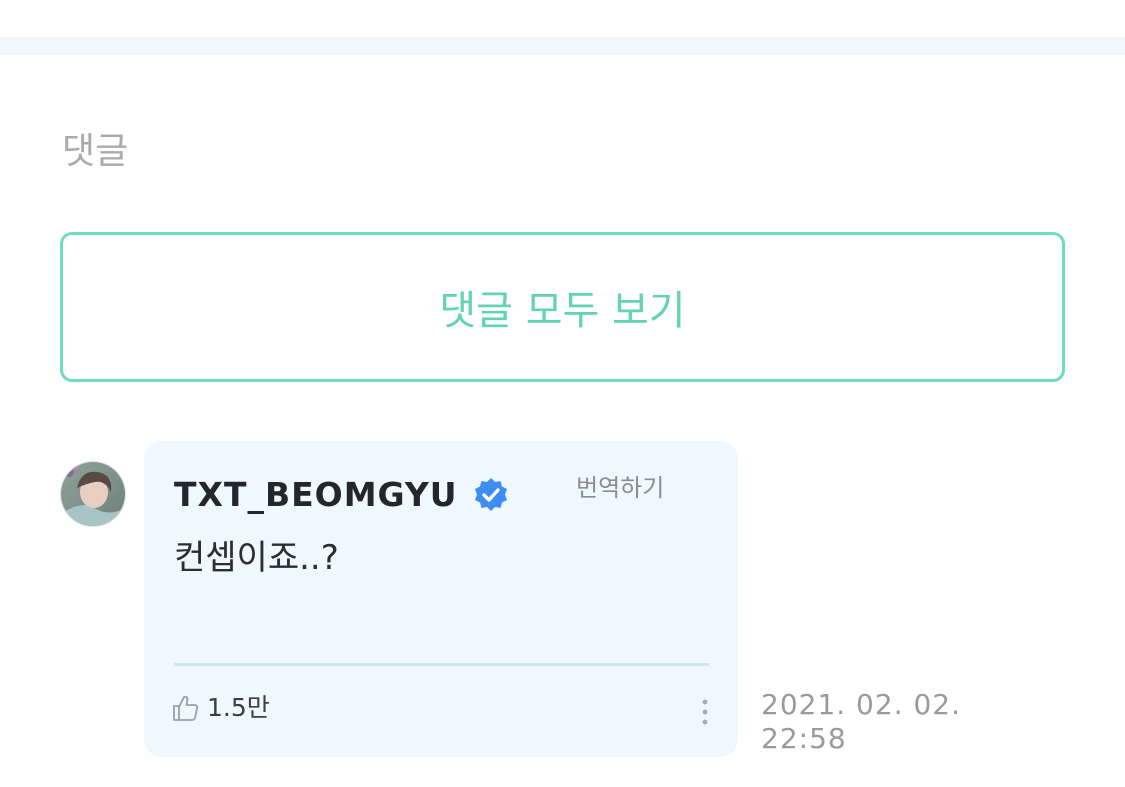  Describe the element at coordinates (620, 488) in the screenshot. I see `translate-button: 번역하기` at that location.